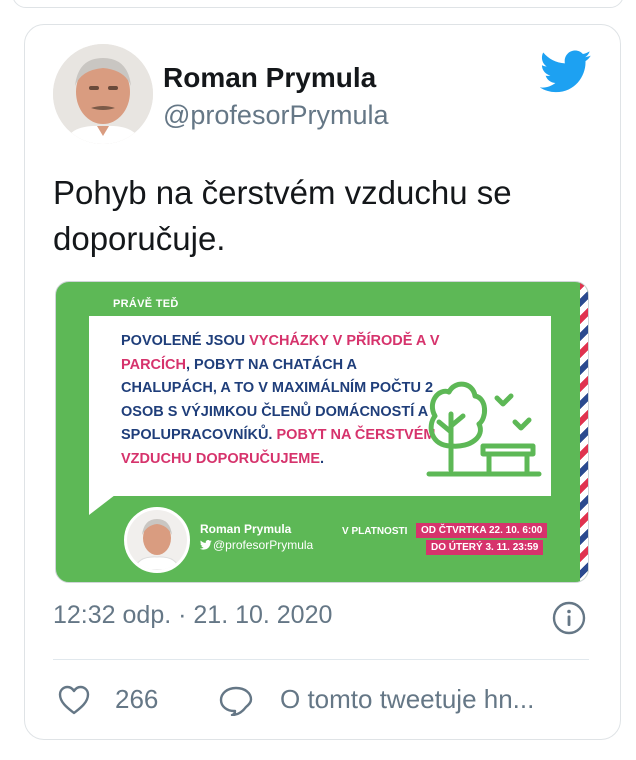  What do you see at coordinates (321, 659) in the screenshot?
I see `divider` at bounding box center [321, 659].